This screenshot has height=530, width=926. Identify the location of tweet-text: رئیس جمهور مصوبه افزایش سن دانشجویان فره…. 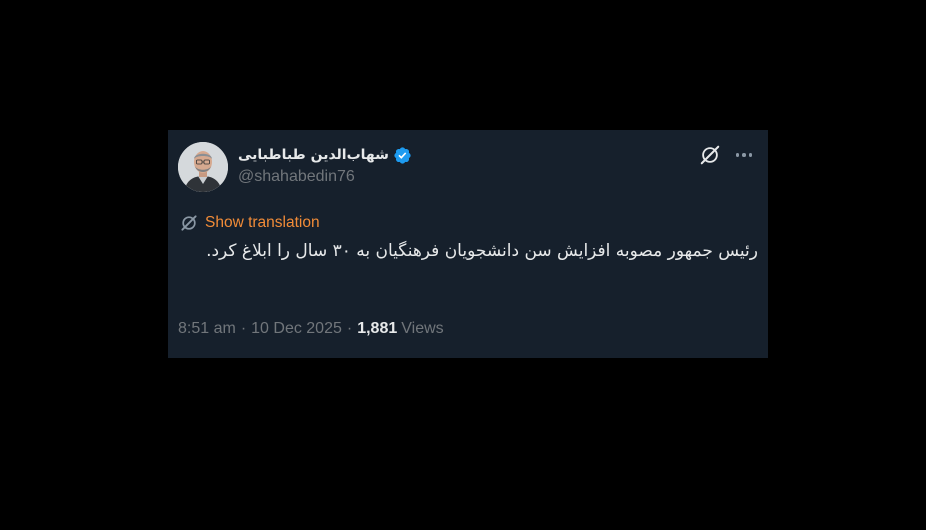
(482, 251).